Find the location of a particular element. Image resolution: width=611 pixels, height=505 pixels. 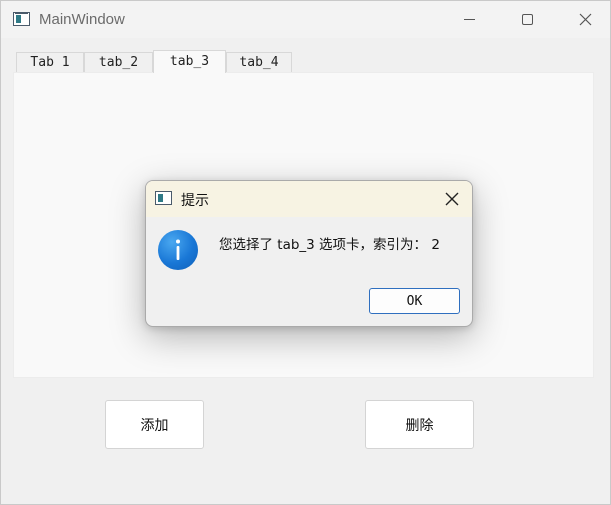

ok-button: OK is located at coordinates (414, 301).